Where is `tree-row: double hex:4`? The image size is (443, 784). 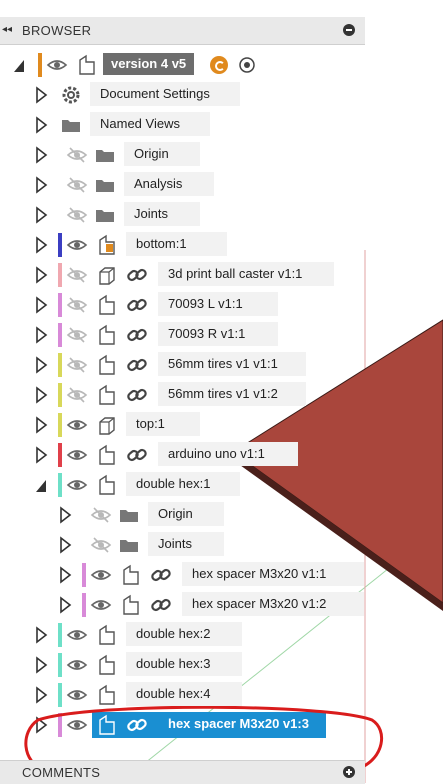
tree-row: double hex:4 is located at coordinates (180, 695).